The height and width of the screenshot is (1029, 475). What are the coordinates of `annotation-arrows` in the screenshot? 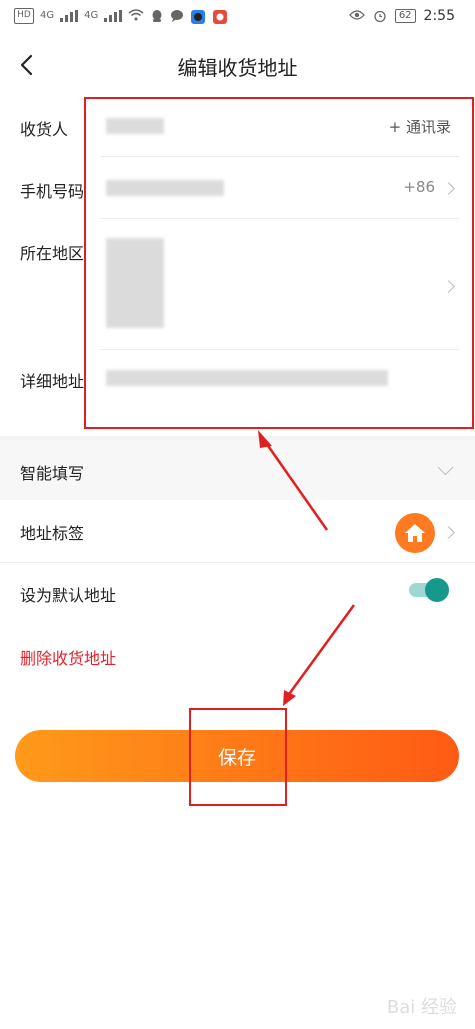 It's located at (307, 568).